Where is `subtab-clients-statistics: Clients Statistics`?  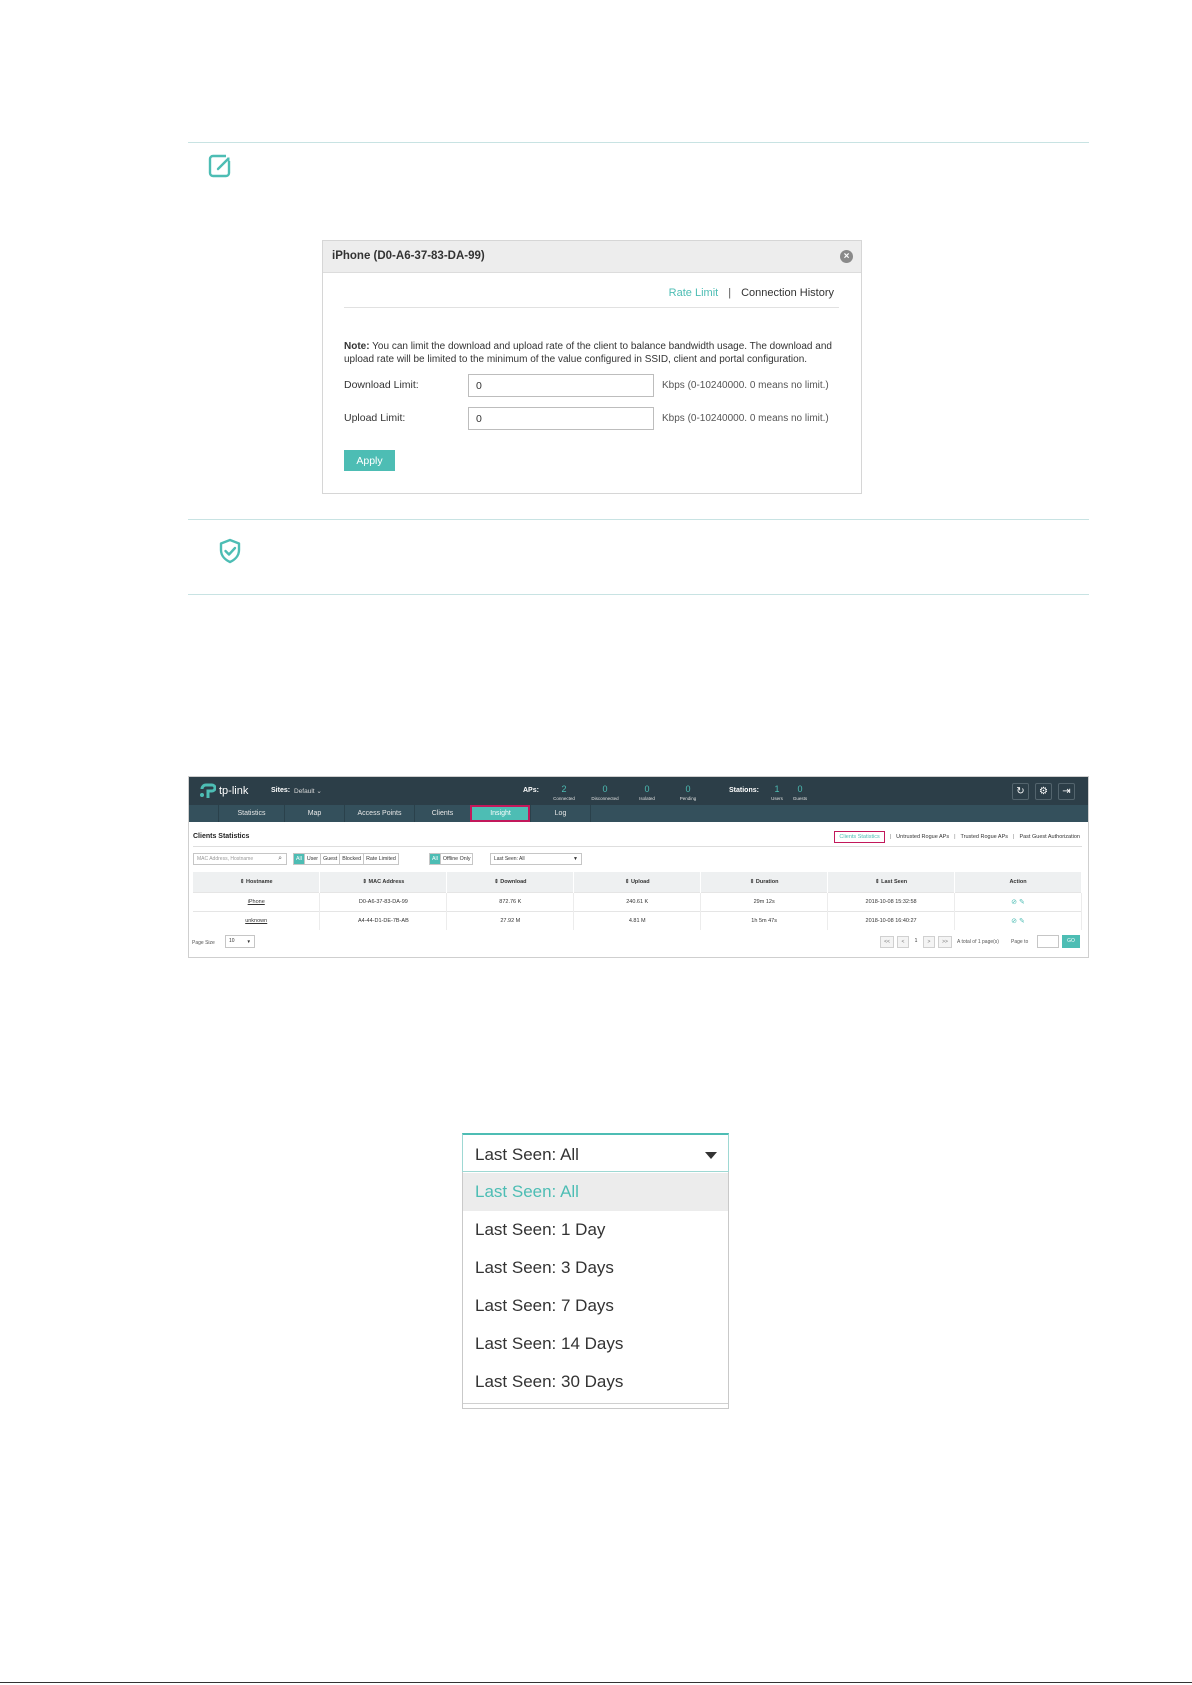 subtab-clients-statistics: Clients Statistics is located at coordinates (859, 837).